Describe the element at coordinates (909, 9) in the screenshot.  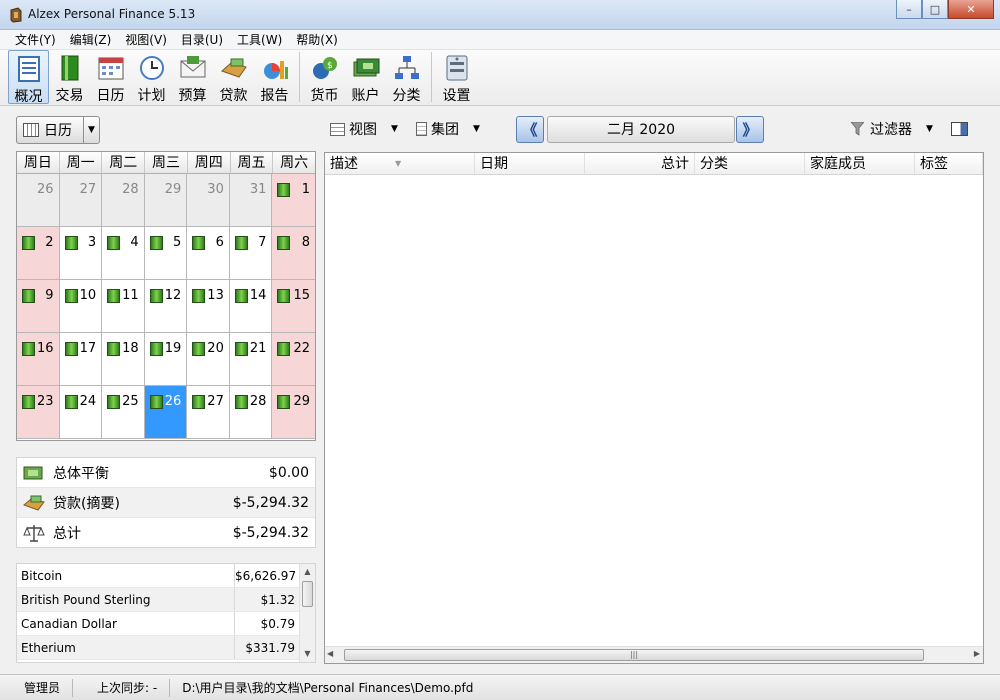
I see `minimize-button: –` at that location.